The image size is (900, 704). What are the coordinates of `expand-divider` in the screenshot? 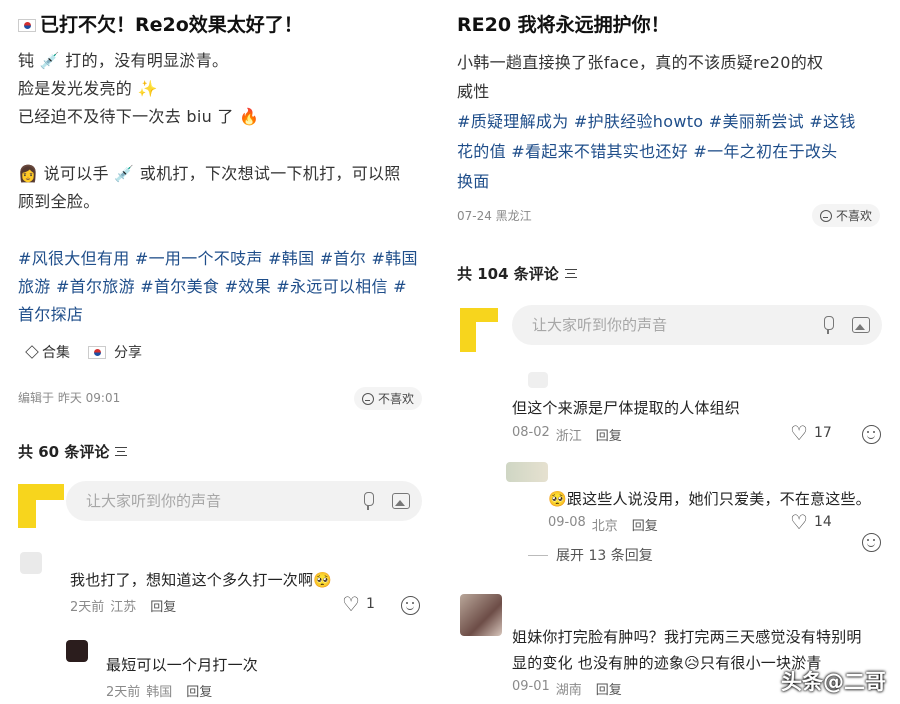 It's located at (538, 555).